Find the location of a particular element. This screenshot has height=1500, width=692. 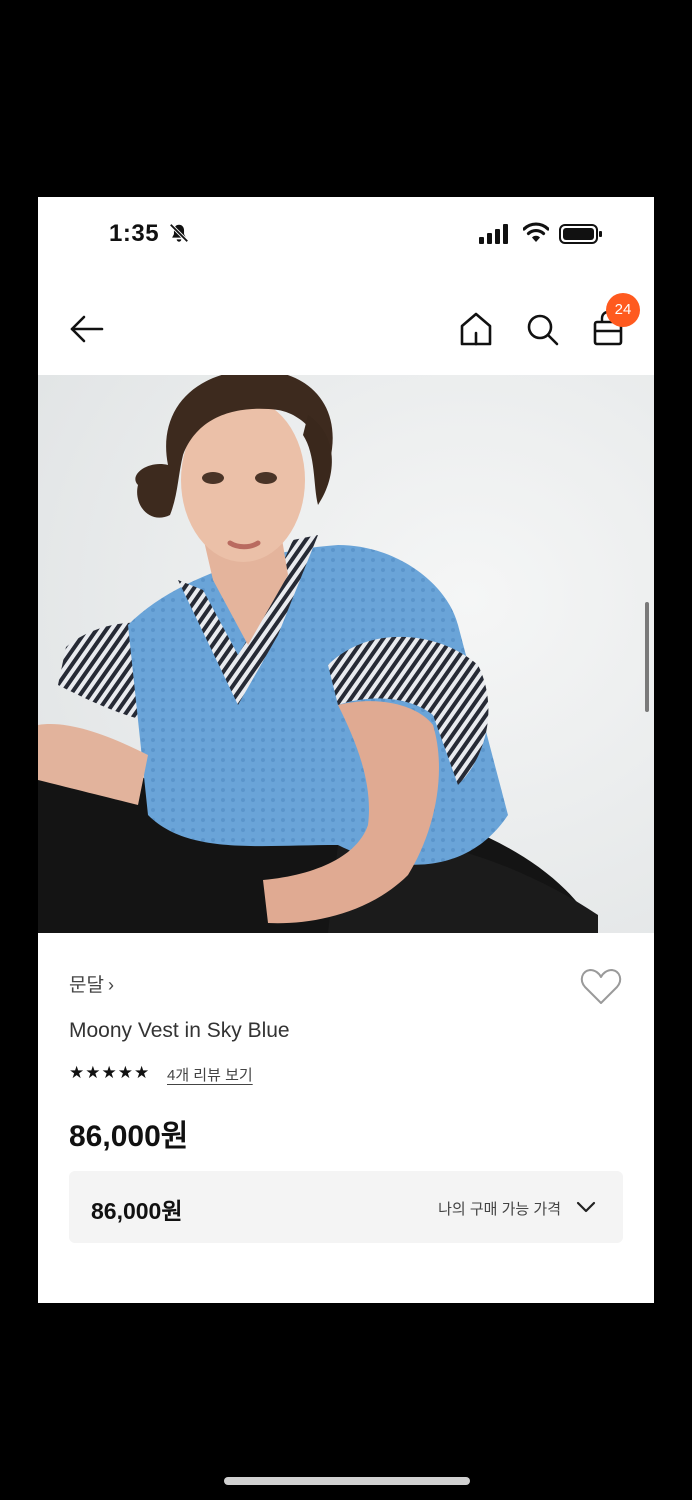

purchase-price-value: 86,000원 is located at coordinates (137, 1211).